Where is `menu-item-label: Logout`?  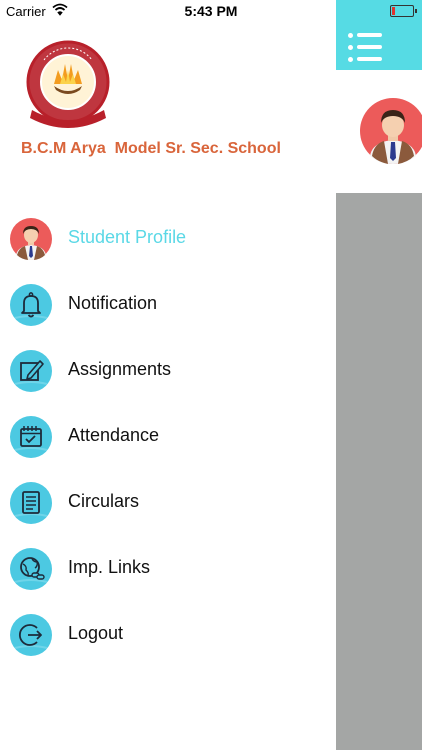
menu-item-label: Logout is located at coordinates (96, 633).